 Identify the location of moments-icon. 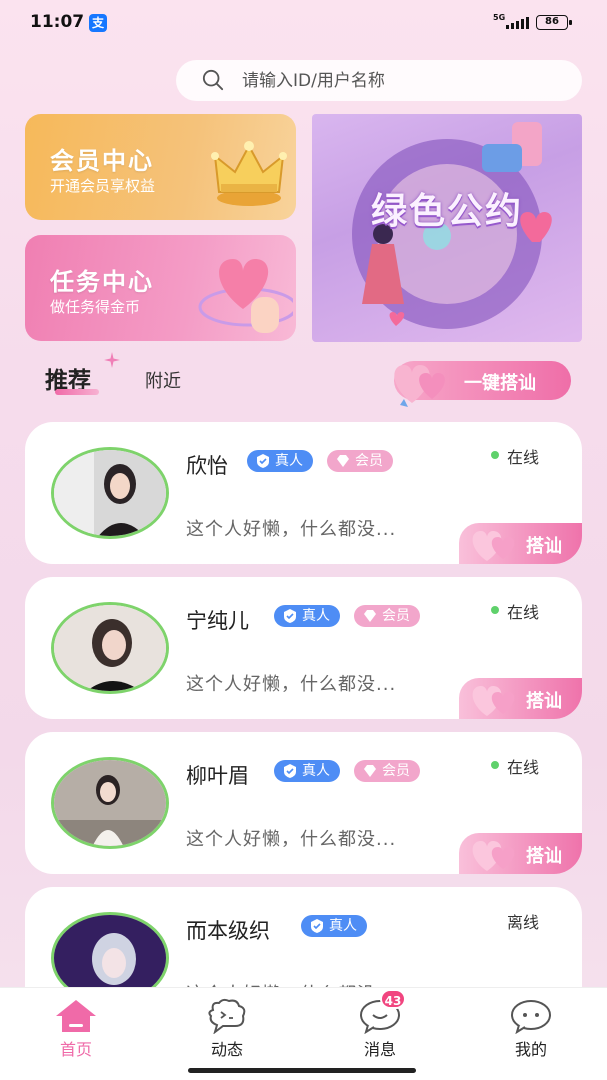
(227, 1016).